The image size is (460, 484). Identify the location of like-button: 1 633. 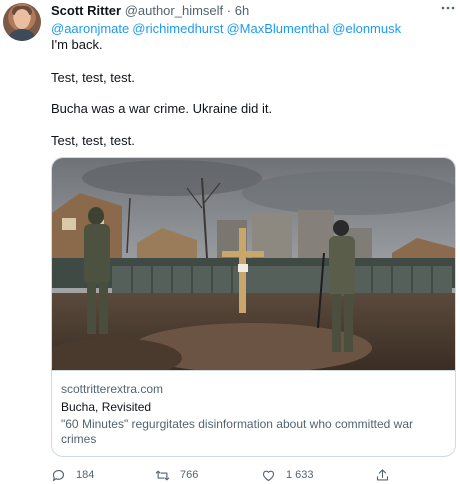
(287, 475).